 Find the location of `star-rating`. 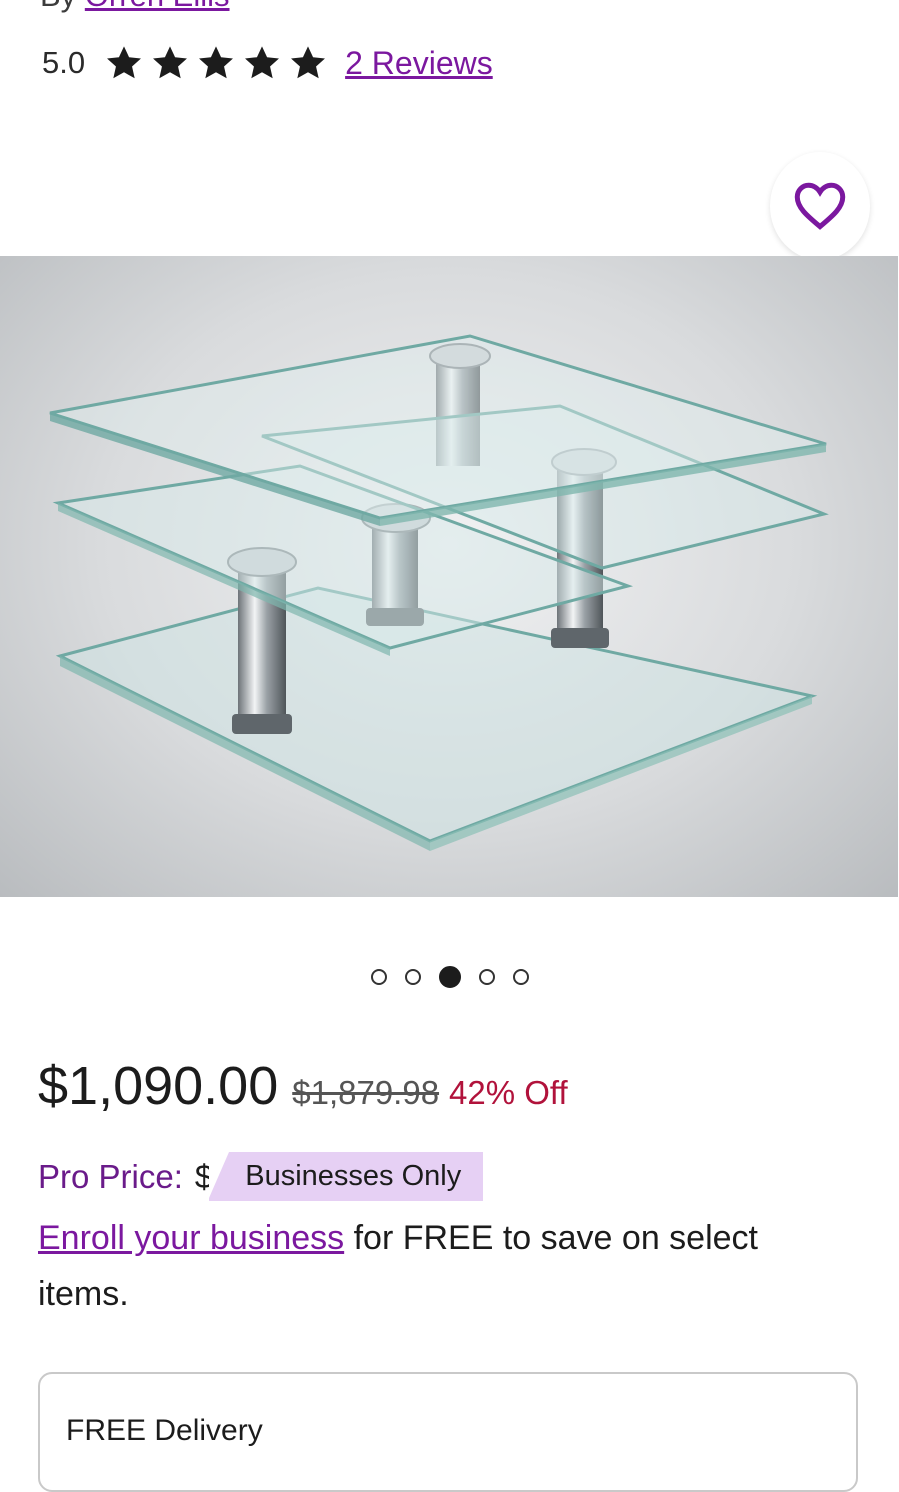

star-rating is located at coordinates (216, 63).